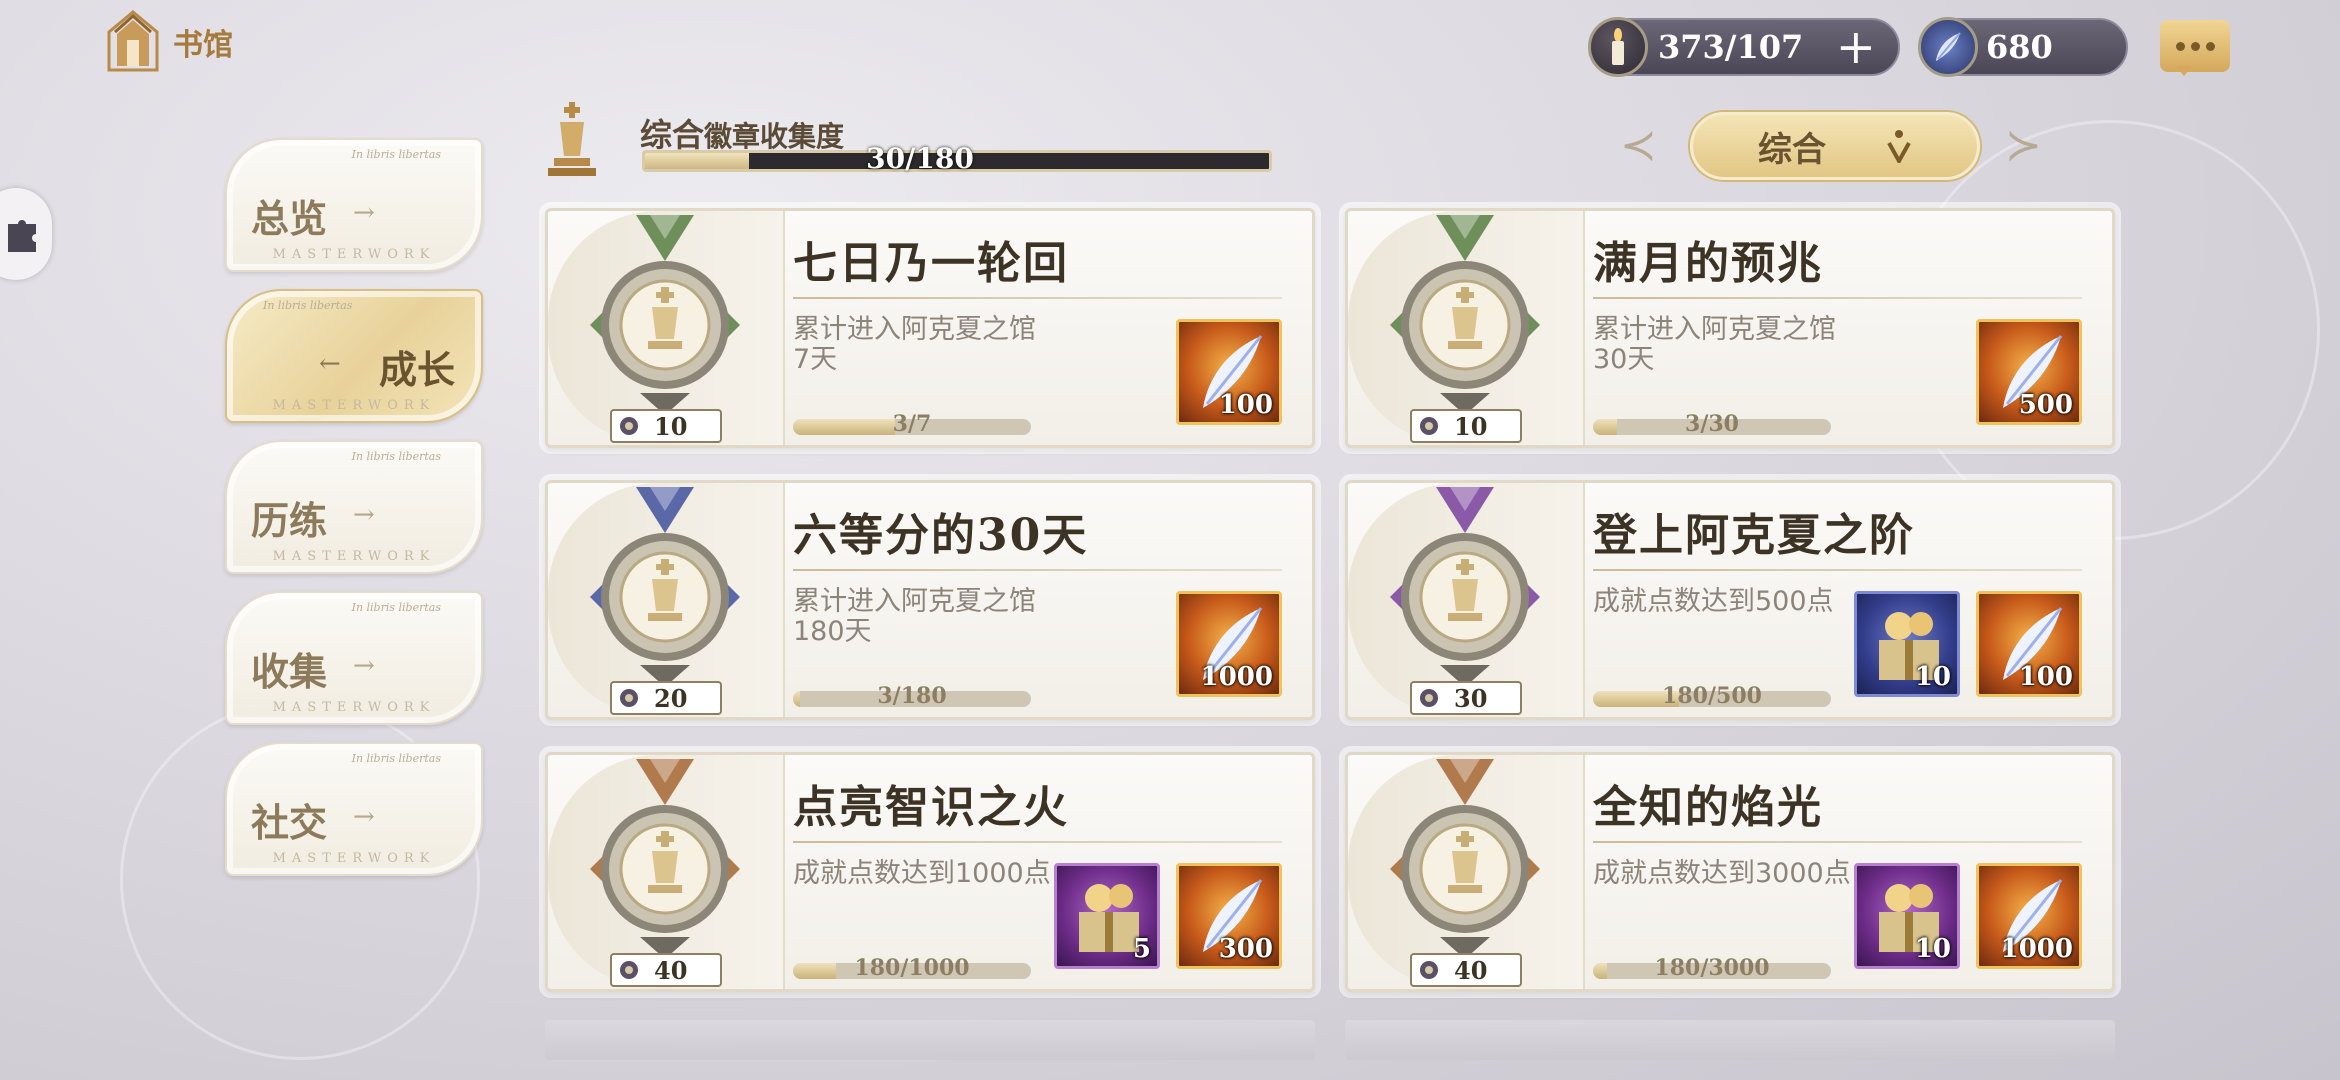 The height and width of the screenshot is (1080, 2340). I want to click on achievement-card: 40 全知的焰光 成就点数达到3000点 180/3000 10 1000, so click(1730, 872).